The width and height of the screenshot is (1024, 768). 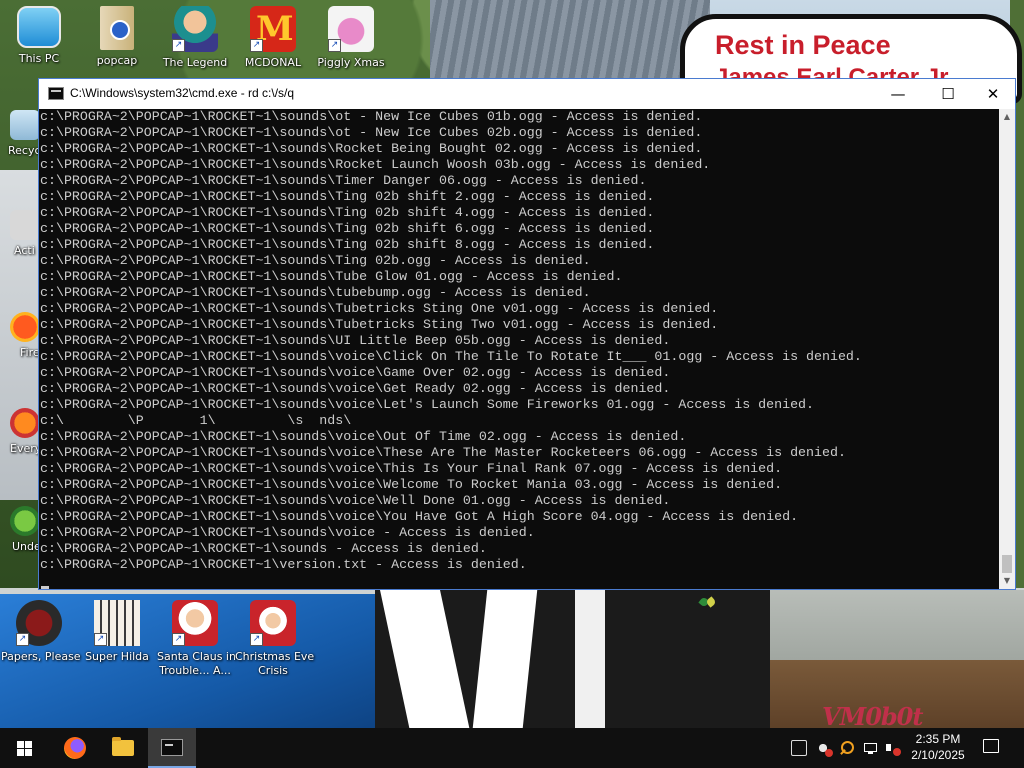 I want to click on file-explorer-icon, so click(x=123, y=746).